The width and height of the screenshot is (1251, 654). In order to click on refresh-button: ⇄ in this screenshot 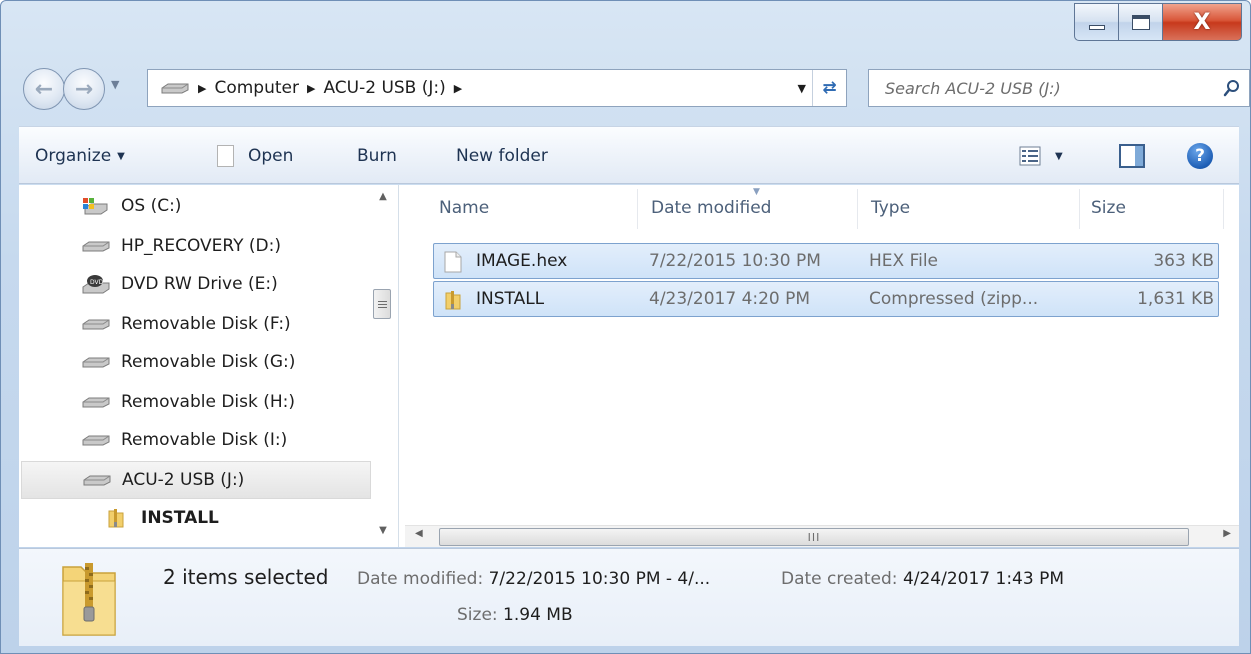, I will do `click(829, 88)`.